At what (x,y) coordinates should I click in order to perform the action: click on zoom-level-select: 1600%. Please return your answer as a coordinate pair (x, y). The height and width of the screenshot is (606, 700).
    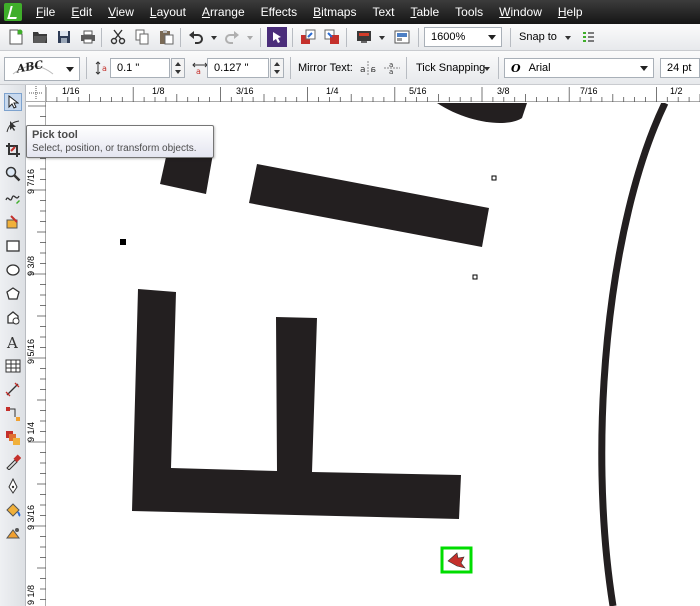
    Looking at the image, I should click on (463, 37).